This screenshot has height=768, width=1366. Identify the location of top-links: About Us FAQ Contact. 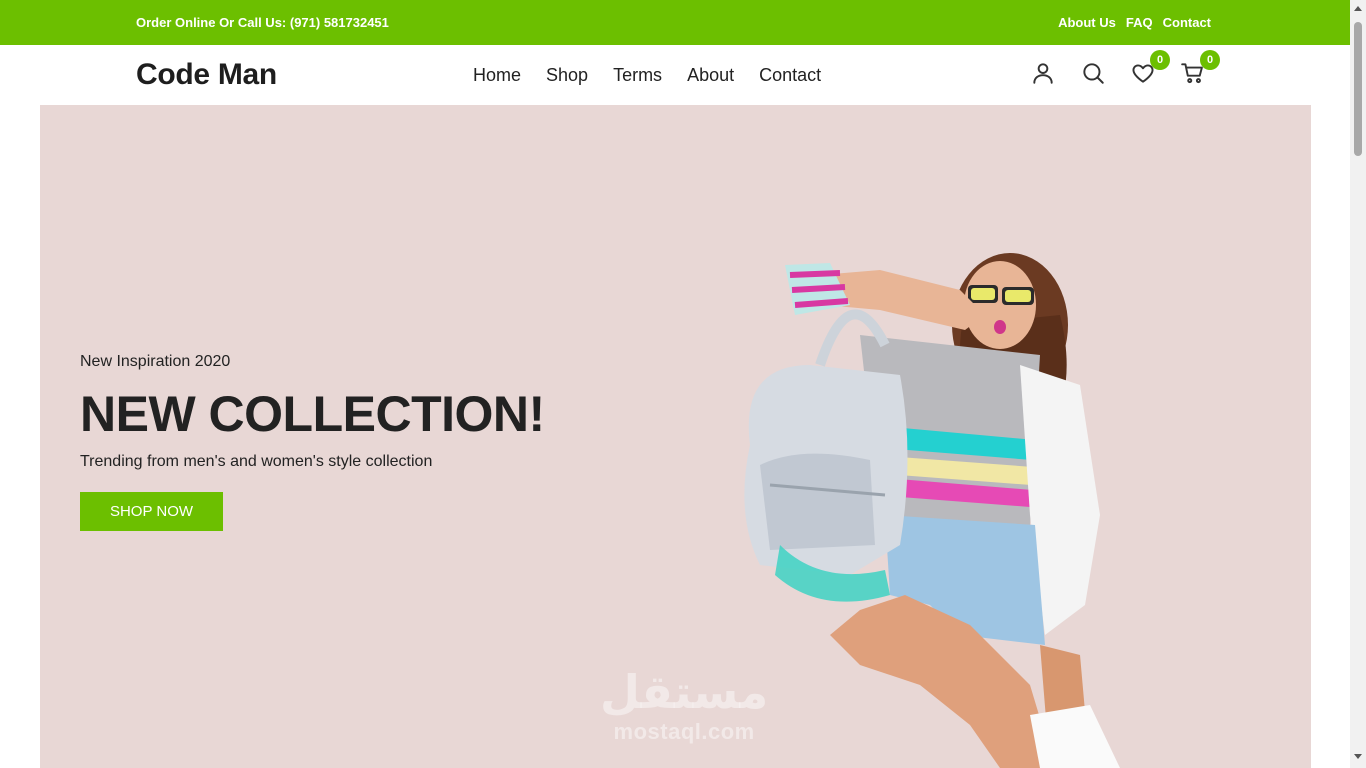
(1134, 22).